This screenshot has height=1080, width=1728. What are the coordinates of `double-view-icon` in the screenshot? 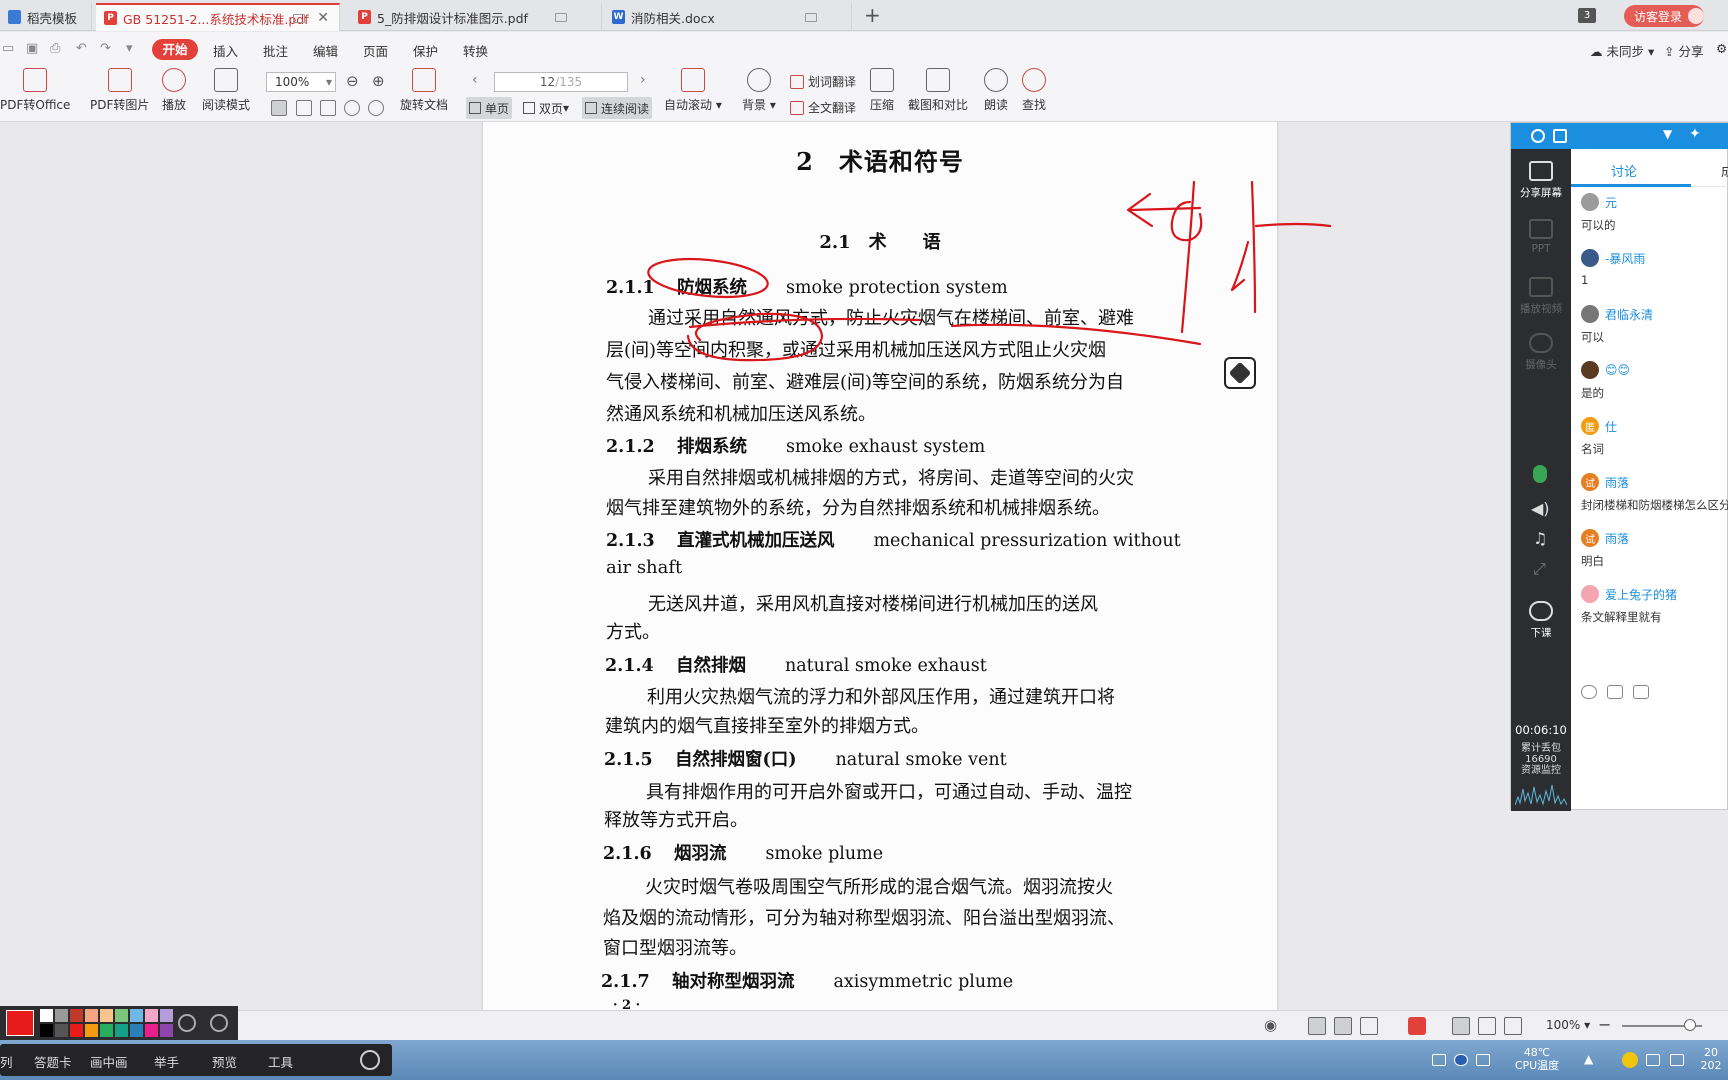 It's located at (1369, 1026).